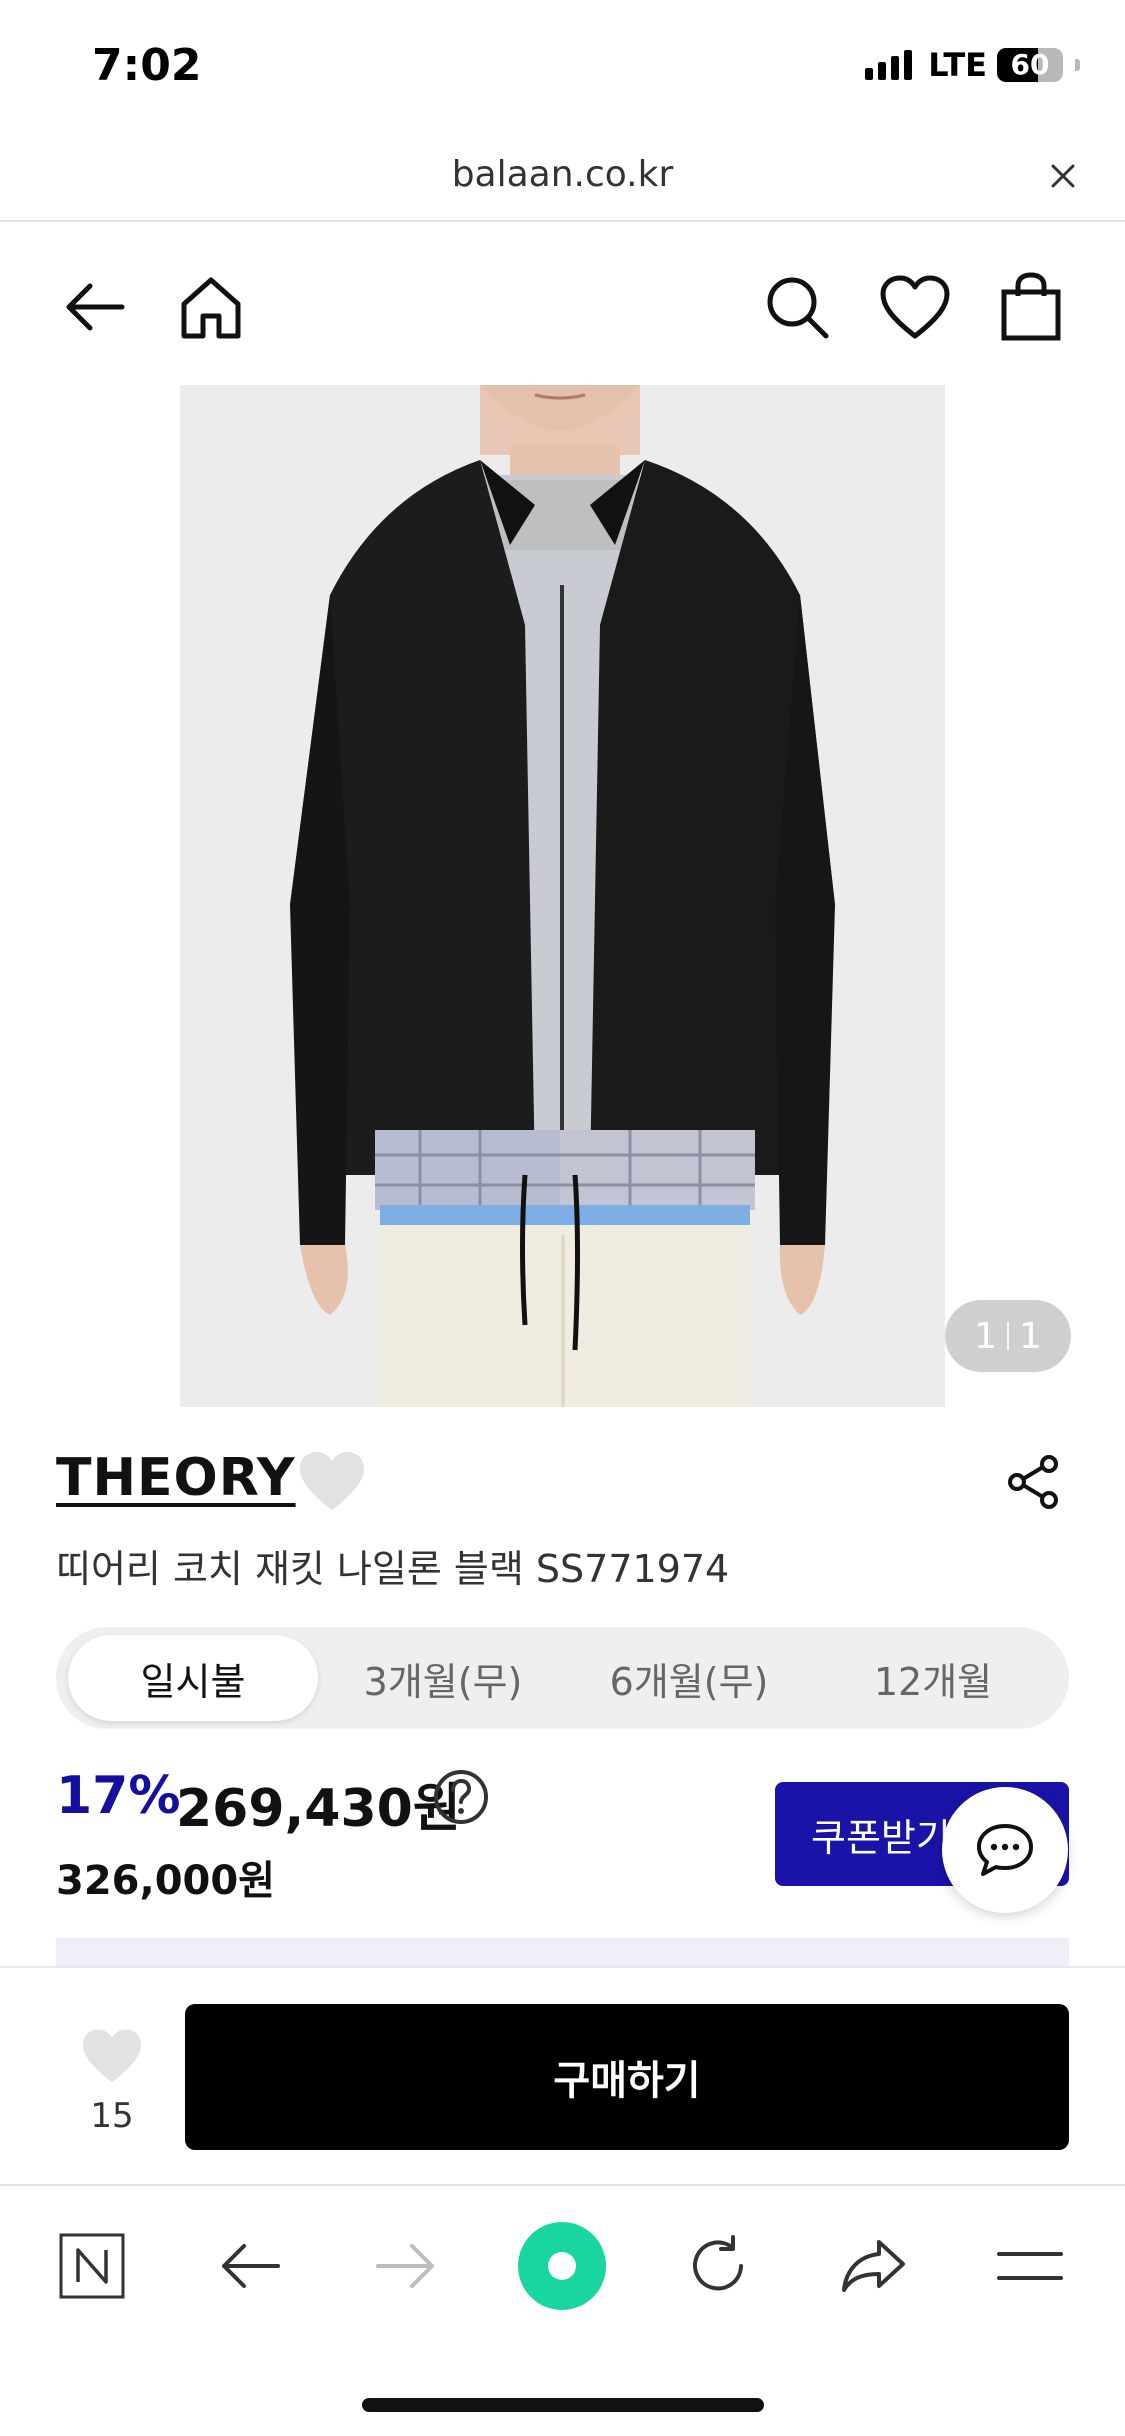 This screenshot has width=1125, height=2436. I want to click on battery-icon: 60, so click(1030, 65).